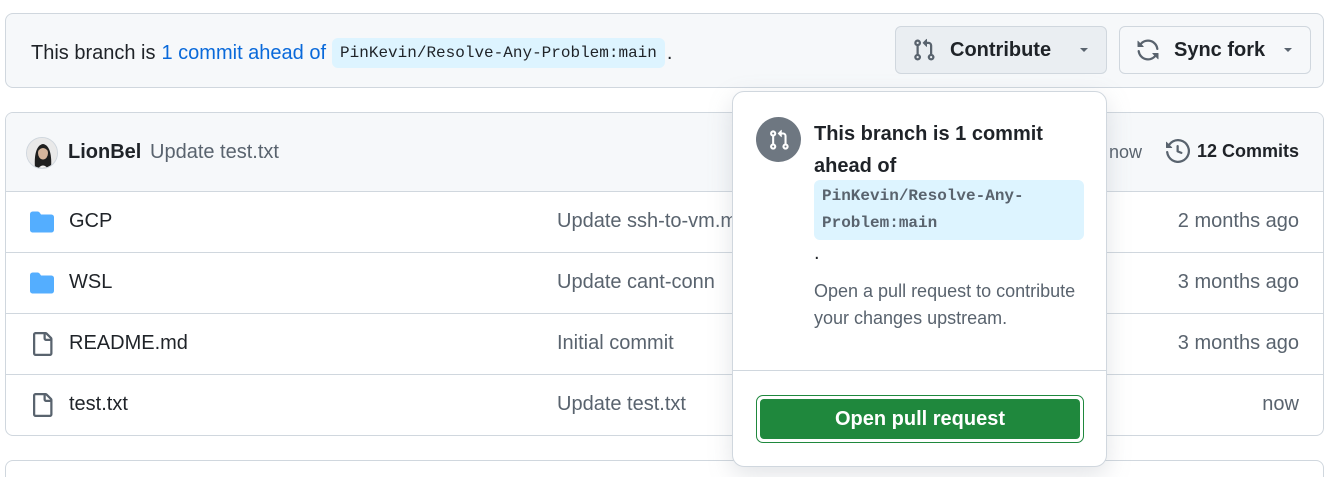 The image size is (1336, 477). I want to click on table-row: test.txt Update test.txt now, so click(664, 405).